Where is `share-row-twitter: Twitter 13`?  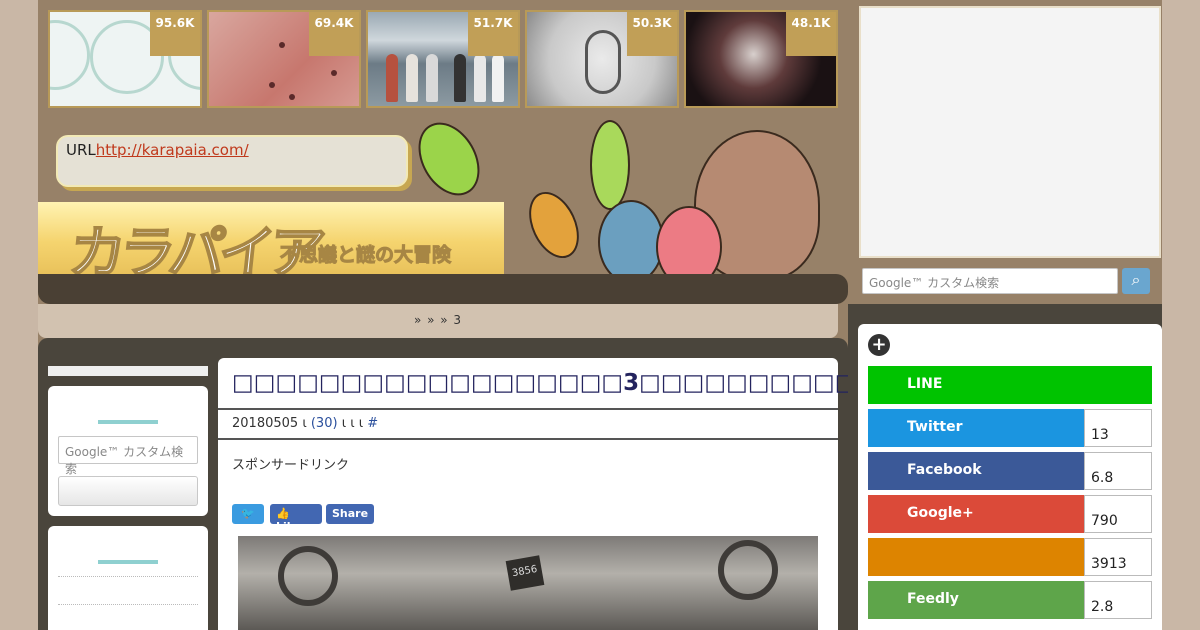 share-row-twitter: Twitter 13 is located at coordinates (1010, 428).